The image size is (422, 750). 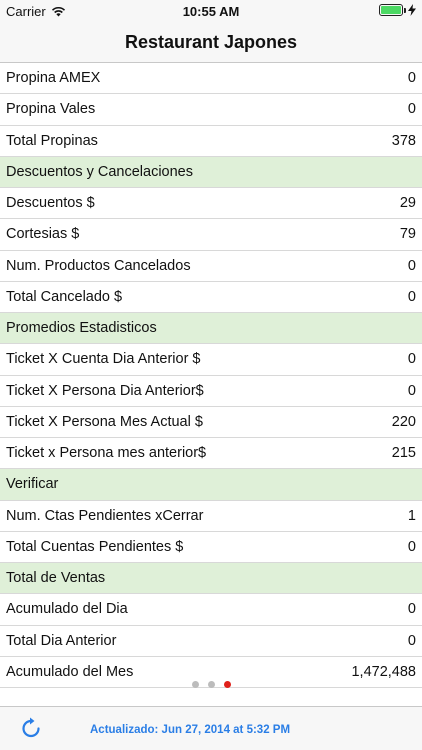 I want to click on battery-icon, so click(x=391, y=10).